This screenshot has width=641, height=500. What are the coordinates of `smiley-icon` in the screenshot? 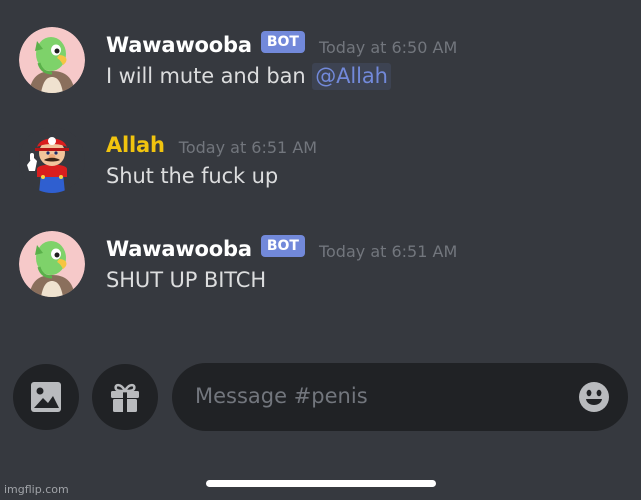 It's located at (594, 397).